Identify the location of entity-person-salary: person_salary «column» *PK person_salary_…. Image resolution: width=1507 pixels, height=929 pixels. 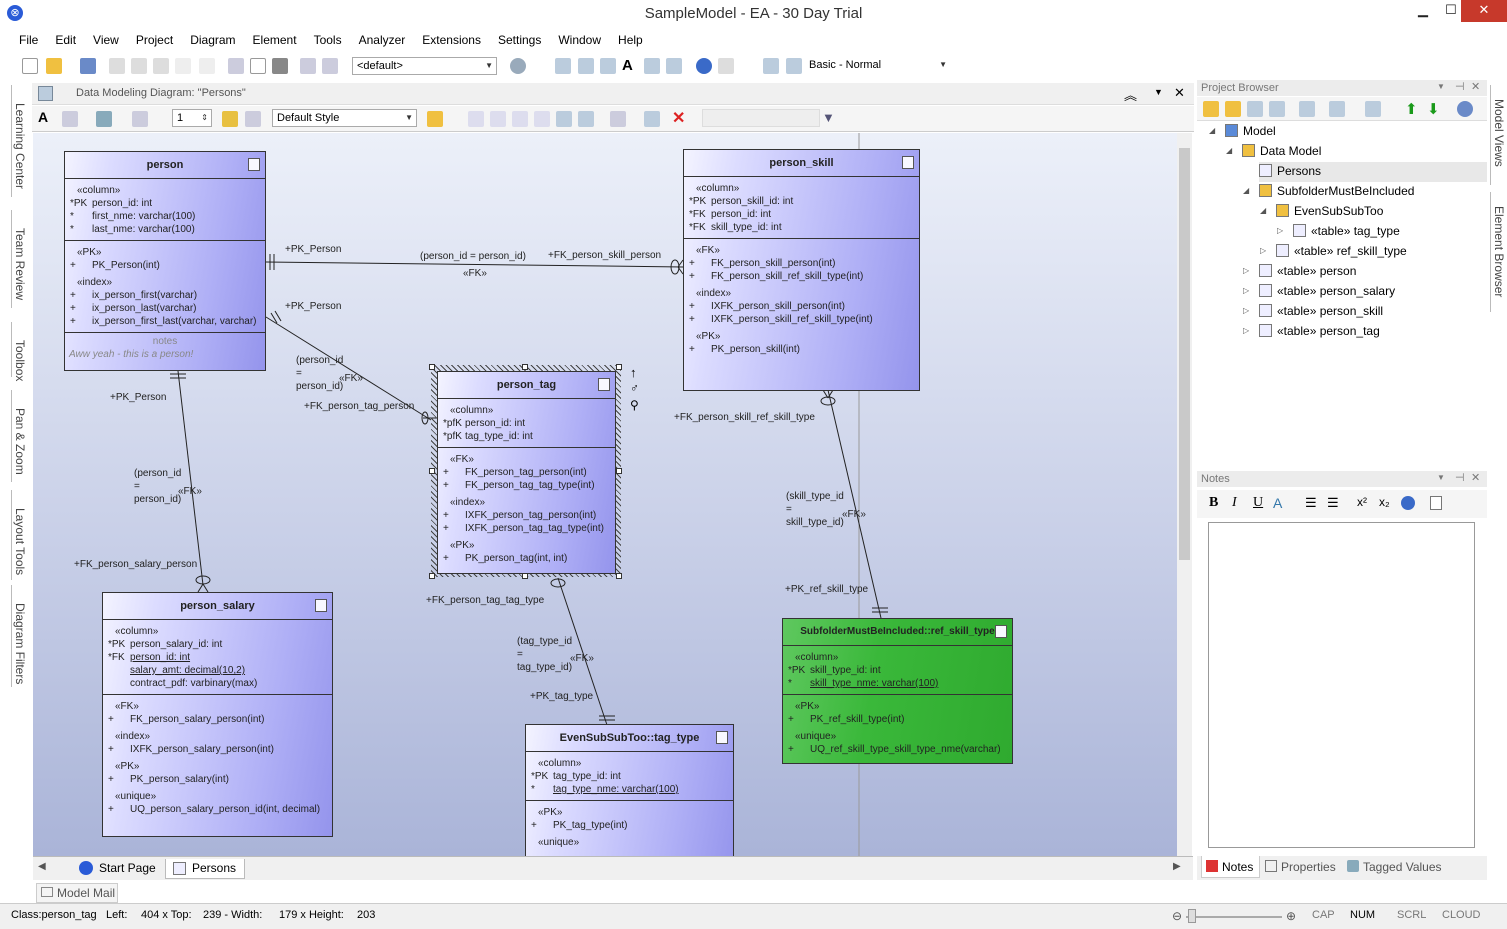
(217, 714).